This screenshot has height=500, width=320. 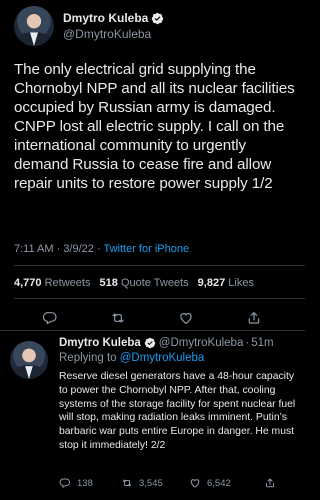 What do you see at coordinates (146, 249) in the screenshot?
I see `tweet-client: Twitter for iPhone` at bounding box center [146, 249].